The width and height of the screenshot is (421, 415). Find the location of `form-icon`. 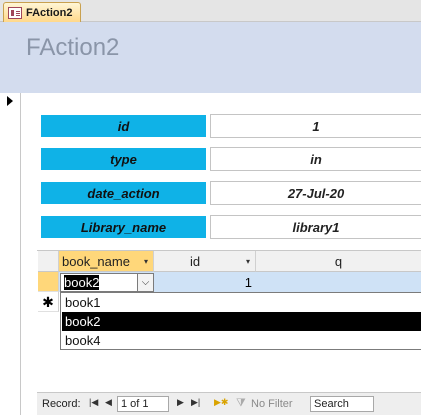

form-icon is located at coordinates (15, 12).